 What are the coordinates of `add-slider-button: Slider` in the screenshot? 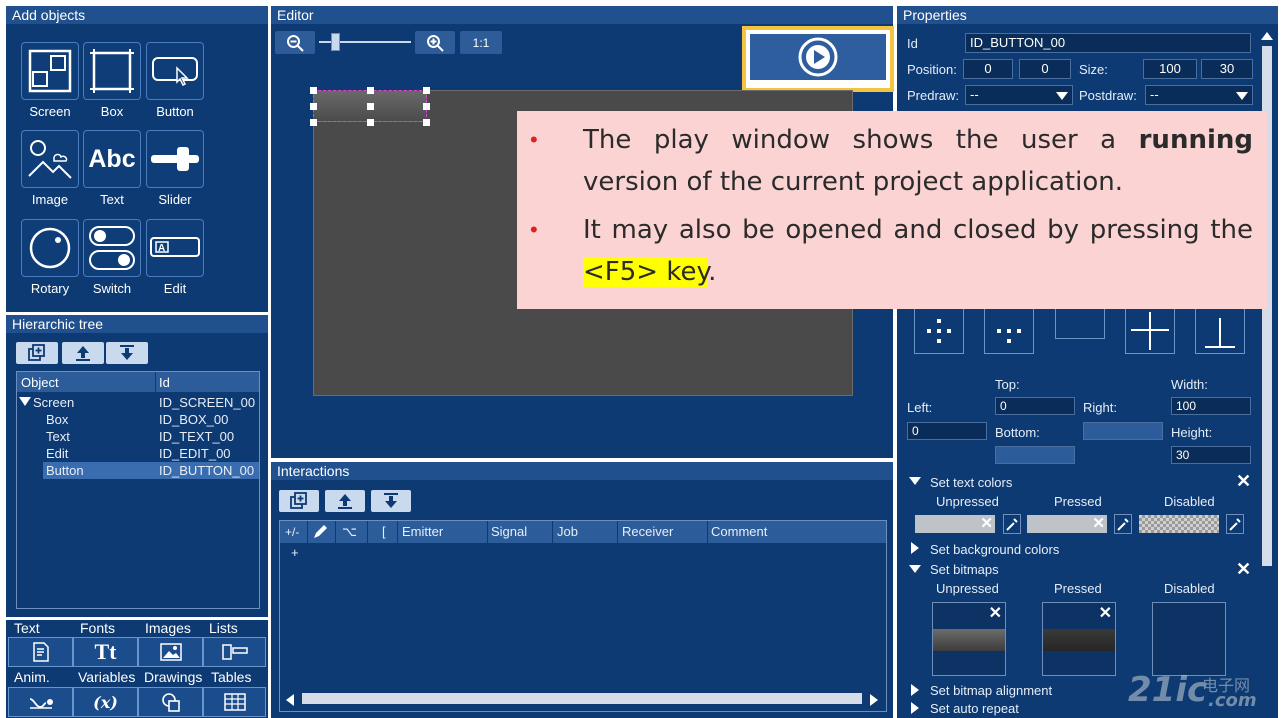 It's located at (175, 172).